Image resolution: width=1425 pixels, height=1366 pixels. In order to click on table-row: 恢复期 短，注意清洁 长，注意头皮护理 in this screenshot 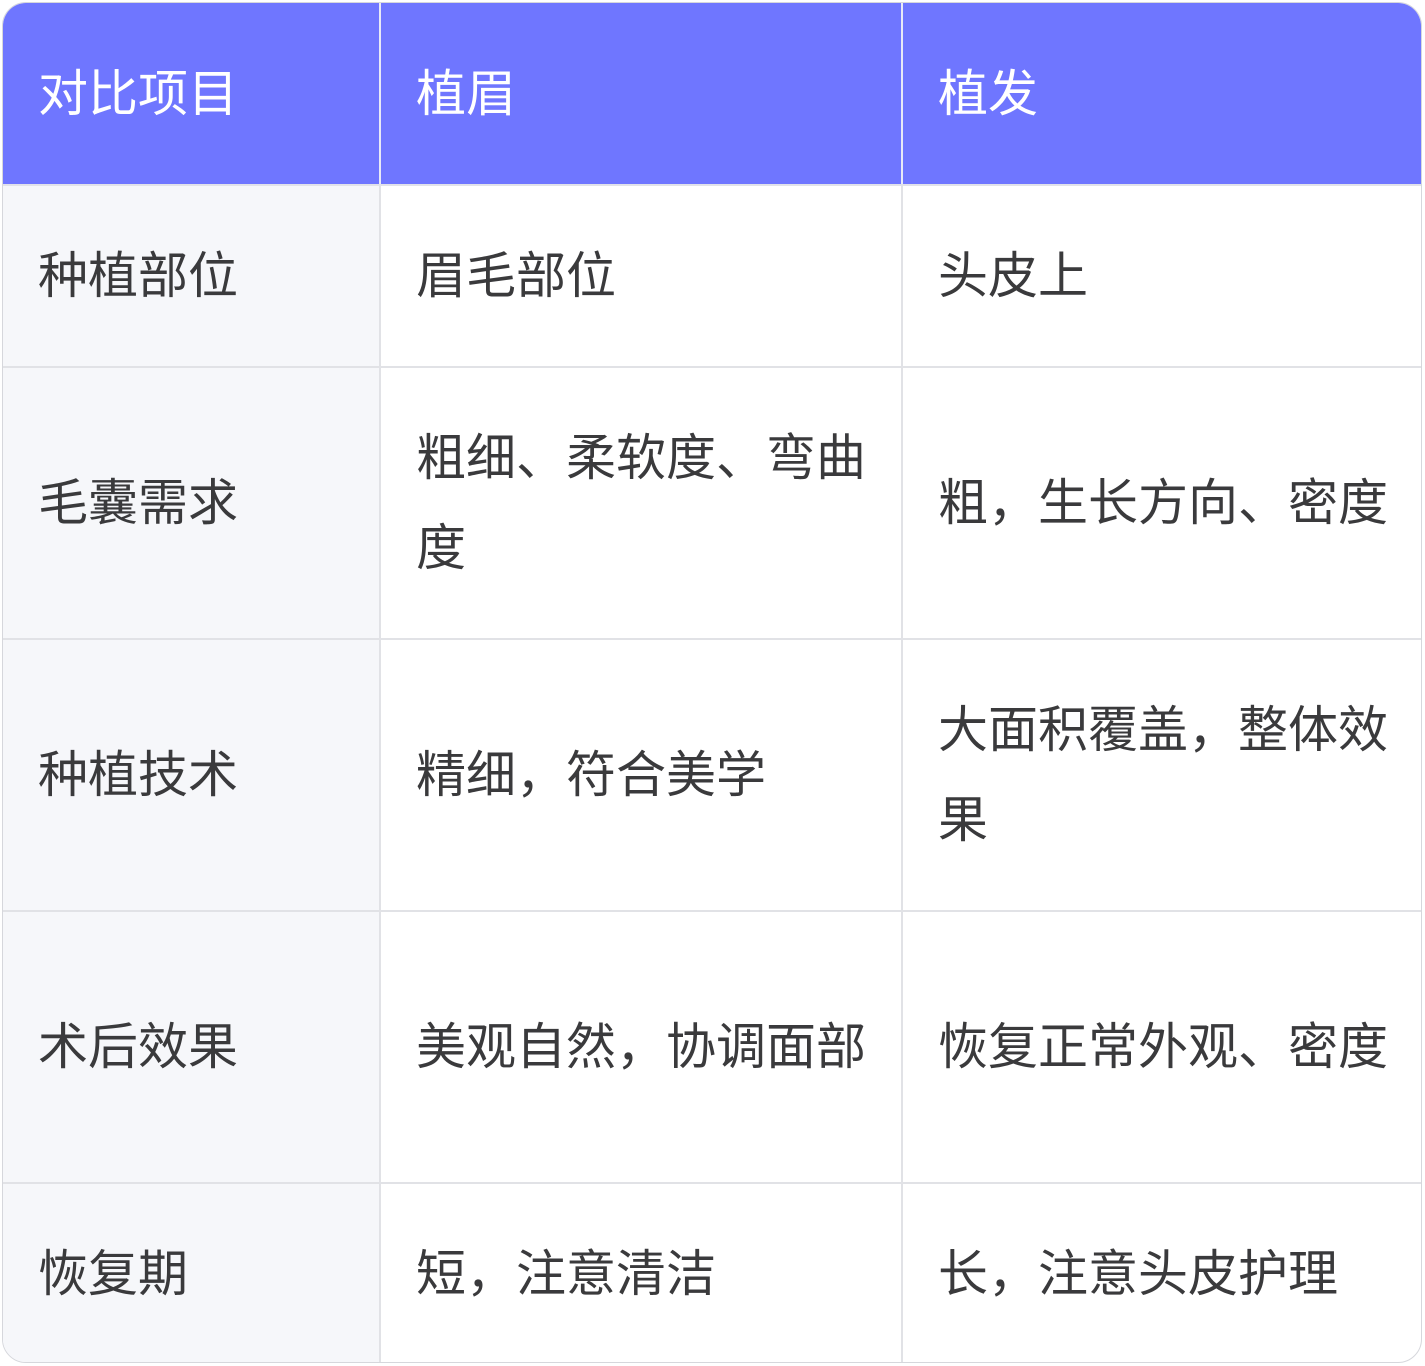, I will do `click(712, 1272)`.